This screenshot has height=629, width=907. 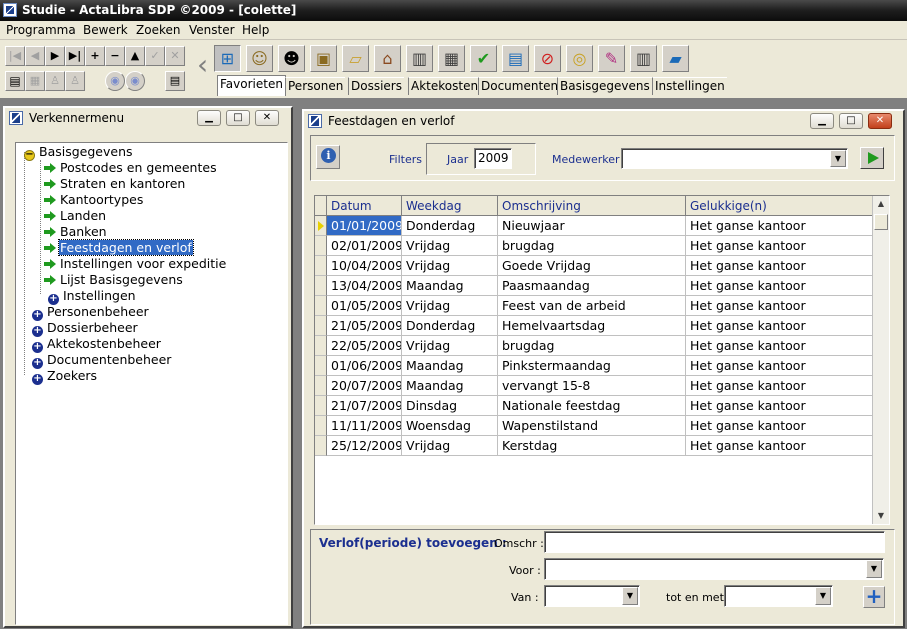 What do you see at coordinates (94, 200) in the screenshot?
I see `tree-node-kantoortypes: Kantoortypes` at bounding box center [94, 200].